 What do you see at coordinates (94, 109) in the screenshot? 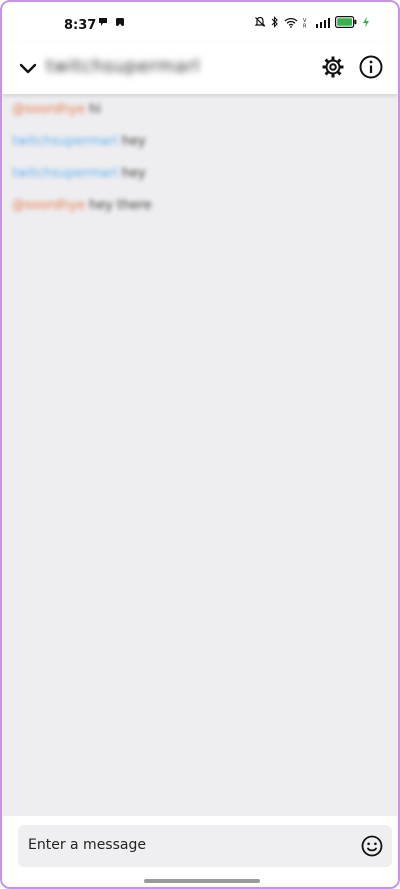
I see `chat-text: hi` at bounding box center [94, 109].